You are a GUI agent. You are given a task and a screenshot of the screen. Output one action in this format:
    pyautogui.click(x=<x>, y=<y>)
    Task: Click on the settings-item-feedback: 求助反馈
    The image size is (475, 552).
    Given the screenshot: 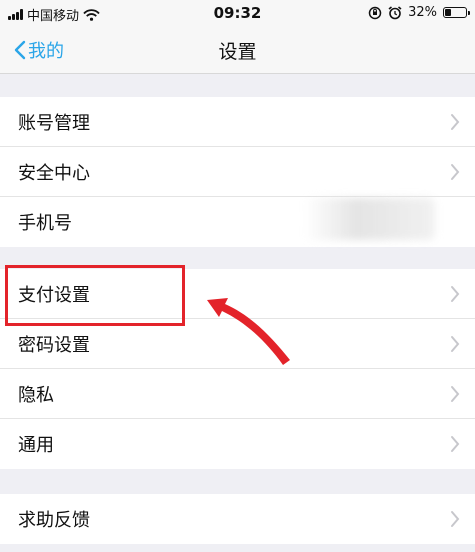 What is the action you would take?
    pyautogui.click(x=237, y=519)
    